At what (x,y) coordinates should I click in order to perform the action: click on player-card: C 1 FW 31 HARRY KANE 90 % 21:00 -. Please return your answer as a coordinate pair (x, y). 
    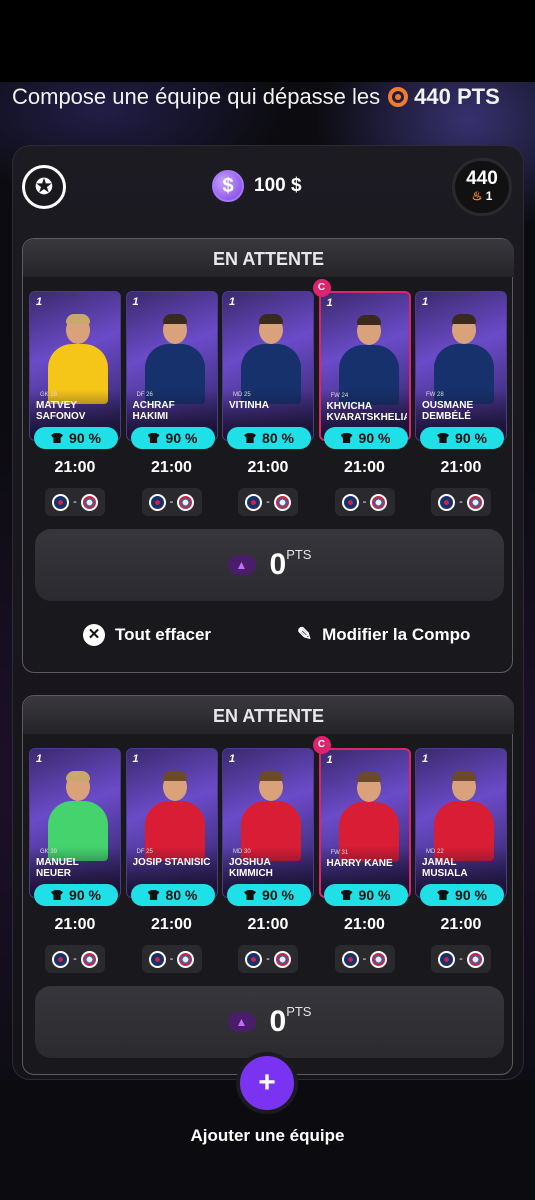
    Looking at the image, I should click on (361, 862).